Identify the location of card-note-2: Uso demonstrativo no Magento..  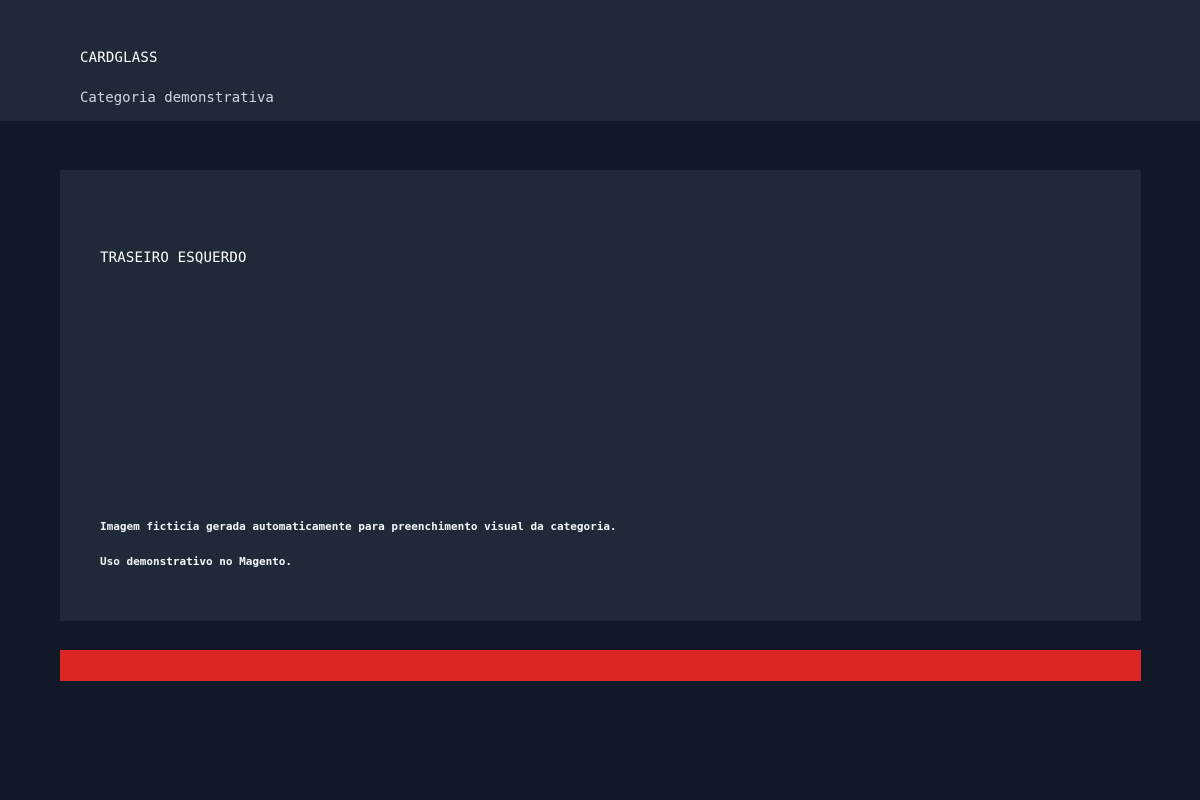
(196, 561).